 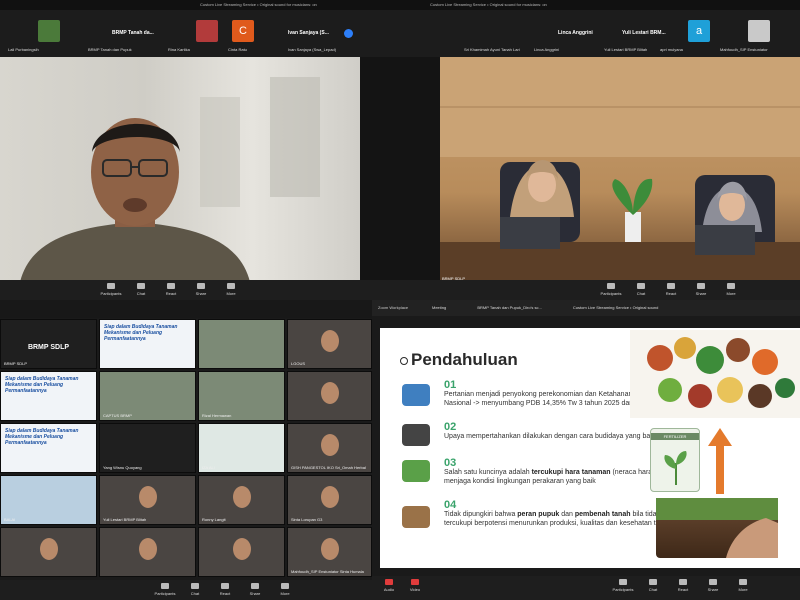 What do you see at coordinates (48, 500) in the screenshot?
I see `gallery-tile: BALAI` at bounding box center [48, 500].